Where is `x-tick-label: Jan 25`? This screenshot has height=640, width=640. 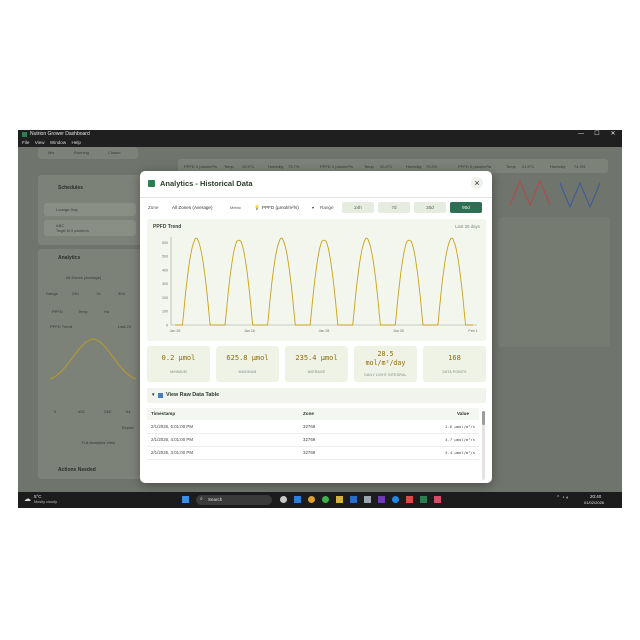
x-tick-label: Jan 25 is located at coordinates (175, 331).